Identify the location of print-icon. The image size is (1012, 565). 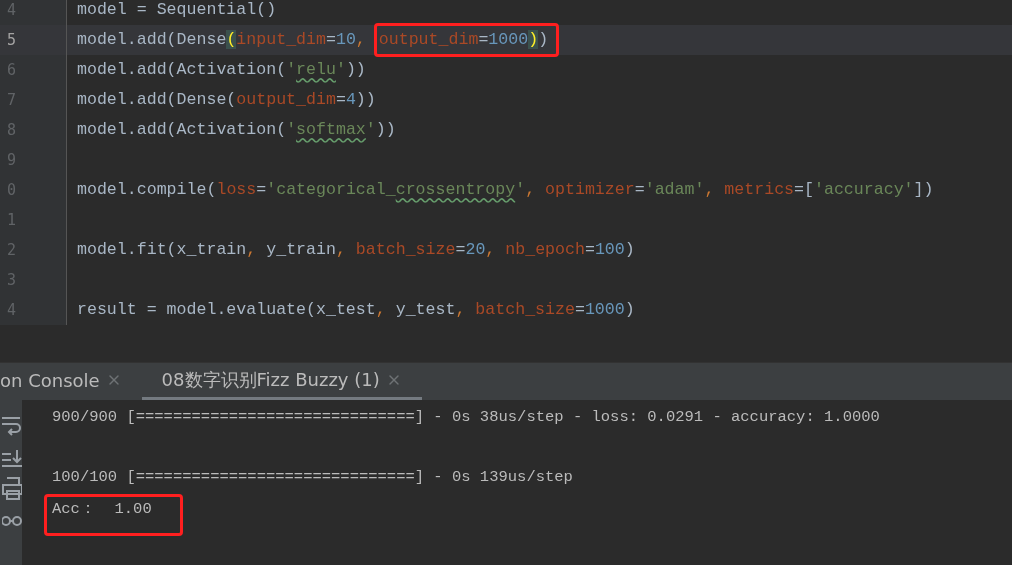
(12, 488).